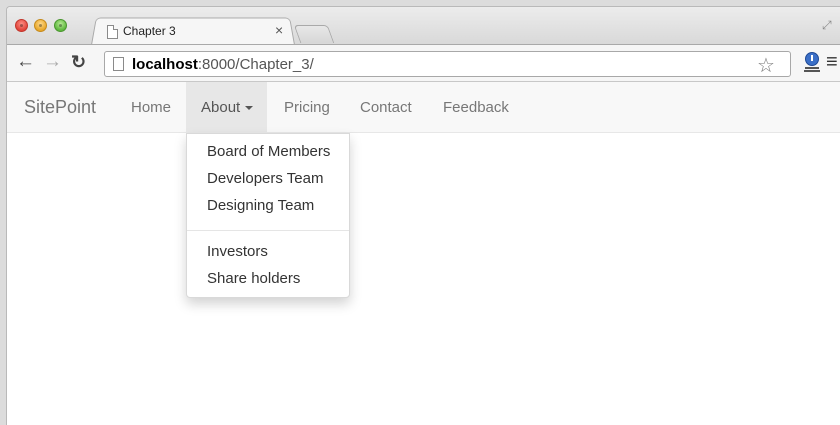 The width and height of the screenshot is (840, 425). What do you see at coordinates (78, 62) in the screenshot?
I see `reload-icon: ↻` at bounding box center [78, 62].